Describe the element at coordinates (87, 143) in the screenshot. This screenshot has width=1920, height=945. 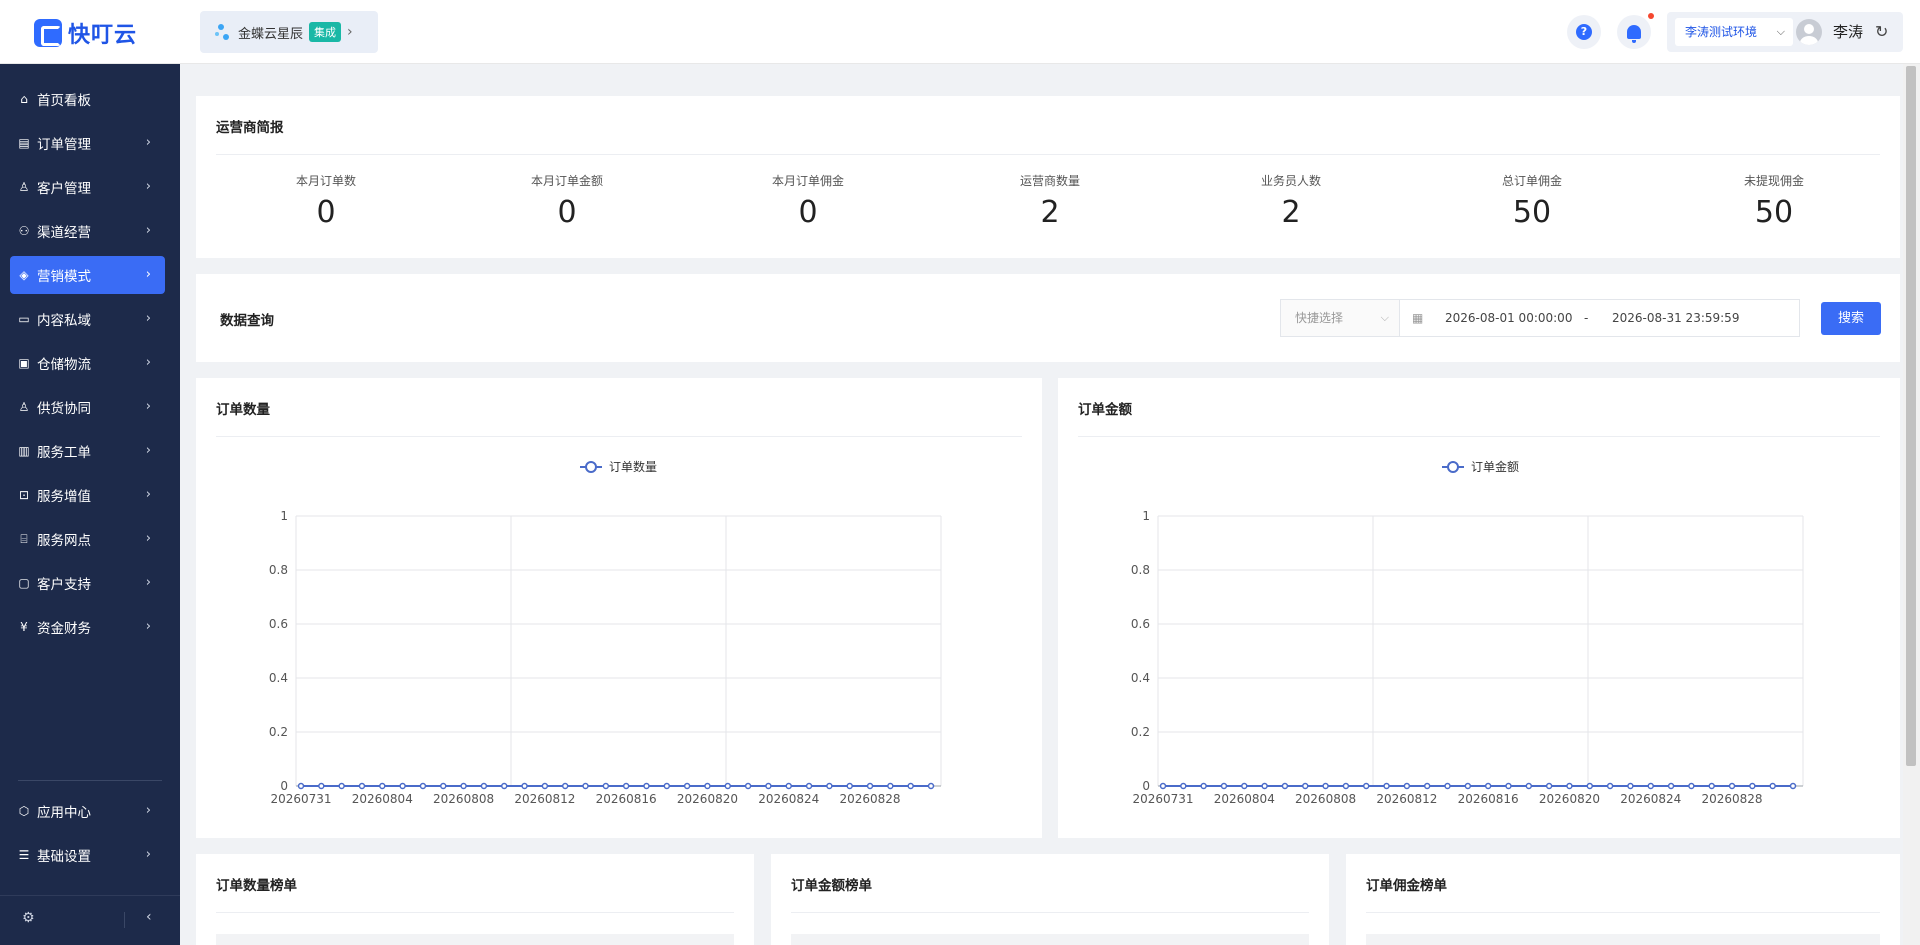
I see `sidebar-item-orders: ▤ 订单管理 ›` at that location.